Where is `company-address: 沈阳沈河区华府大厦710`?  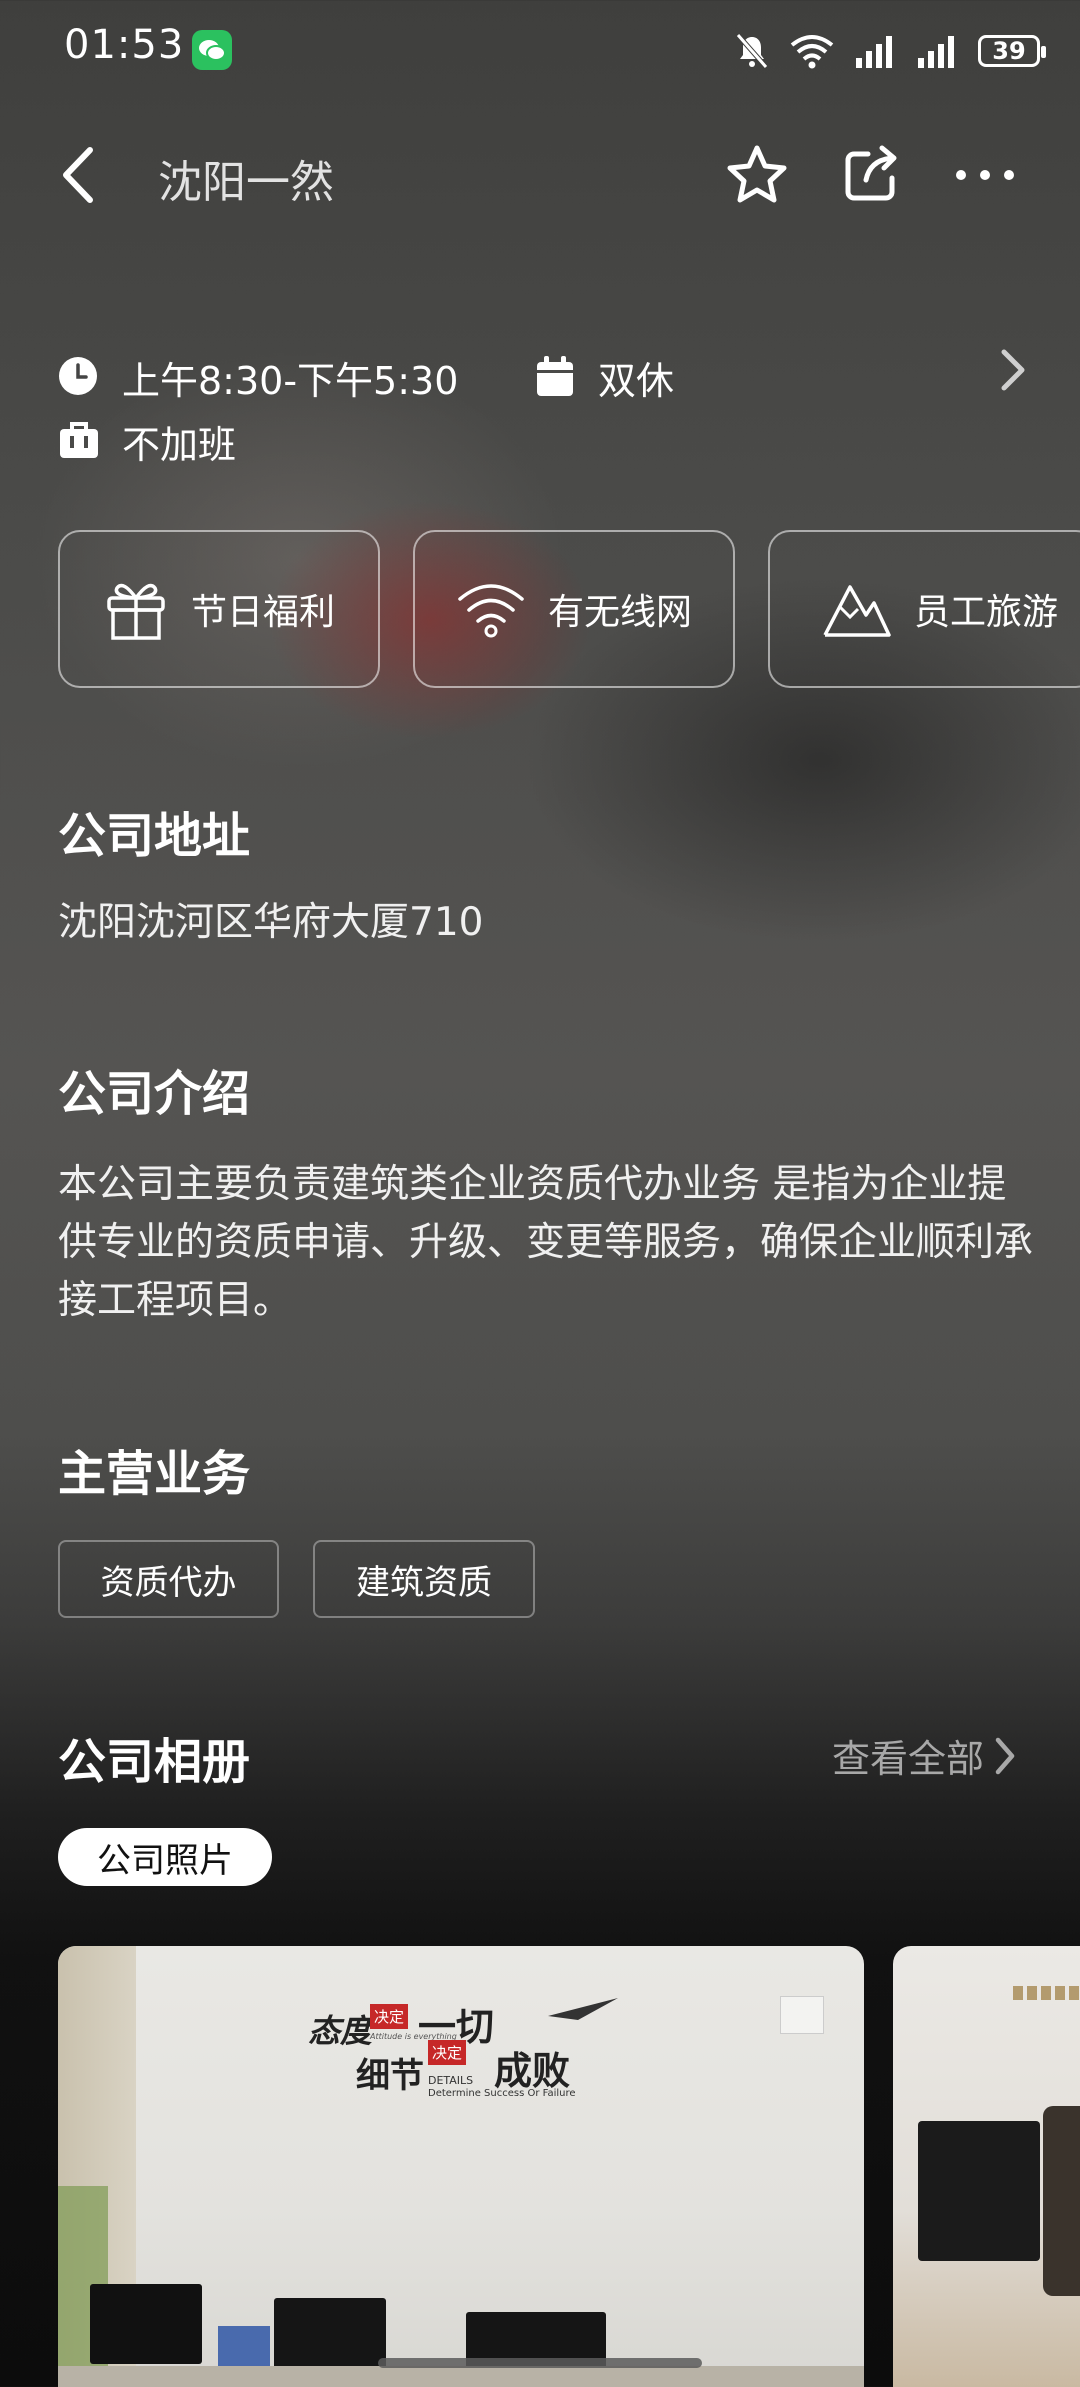
company-address: 沈阳沈河区华府大厦710 is located at coordinates (271, 922).